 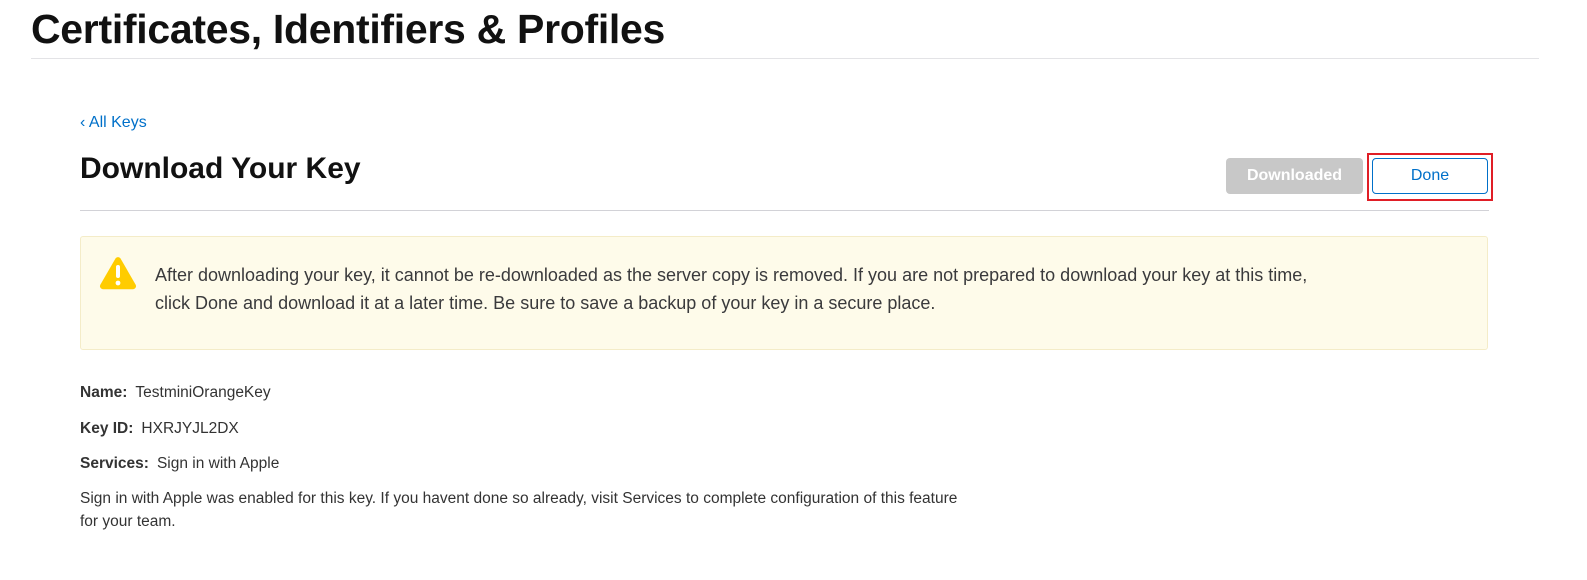 I want to click on downloaded-button: Downloaded, so click(x=1294, y=176).